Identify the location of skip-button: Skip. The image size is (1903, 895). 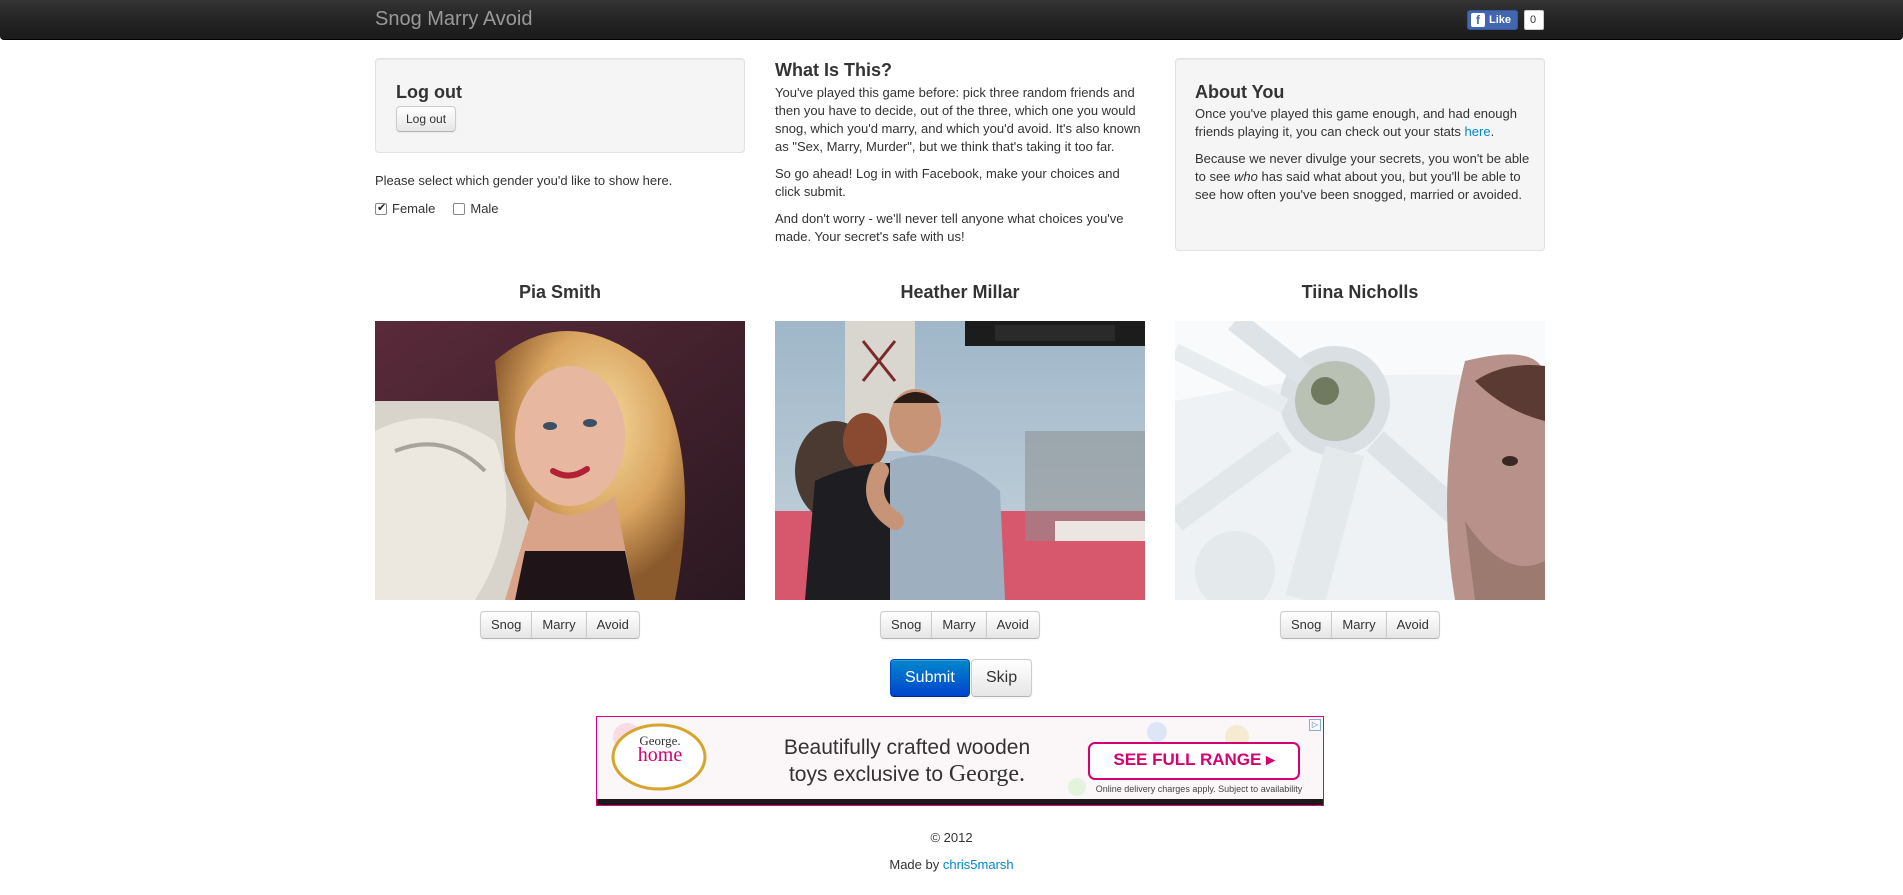
(1002, 678).